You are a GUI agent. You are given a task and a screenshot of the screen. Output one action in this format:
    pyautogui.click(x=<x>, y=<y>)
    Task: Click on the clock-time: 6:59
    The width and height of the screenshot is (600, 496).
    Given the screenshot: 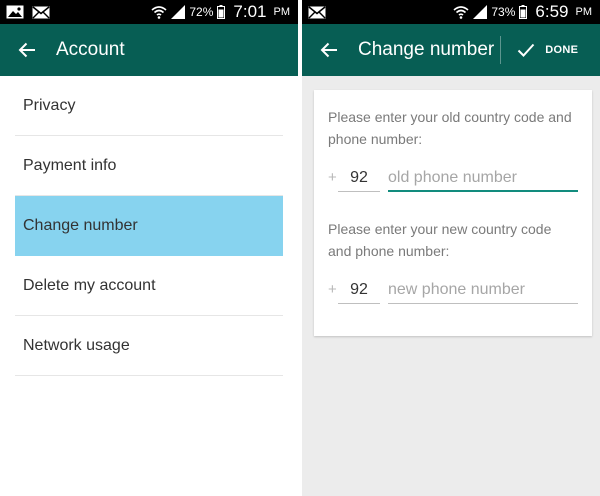 What is the action you would take?
    pyautogui.click(x=552, y=11)
    